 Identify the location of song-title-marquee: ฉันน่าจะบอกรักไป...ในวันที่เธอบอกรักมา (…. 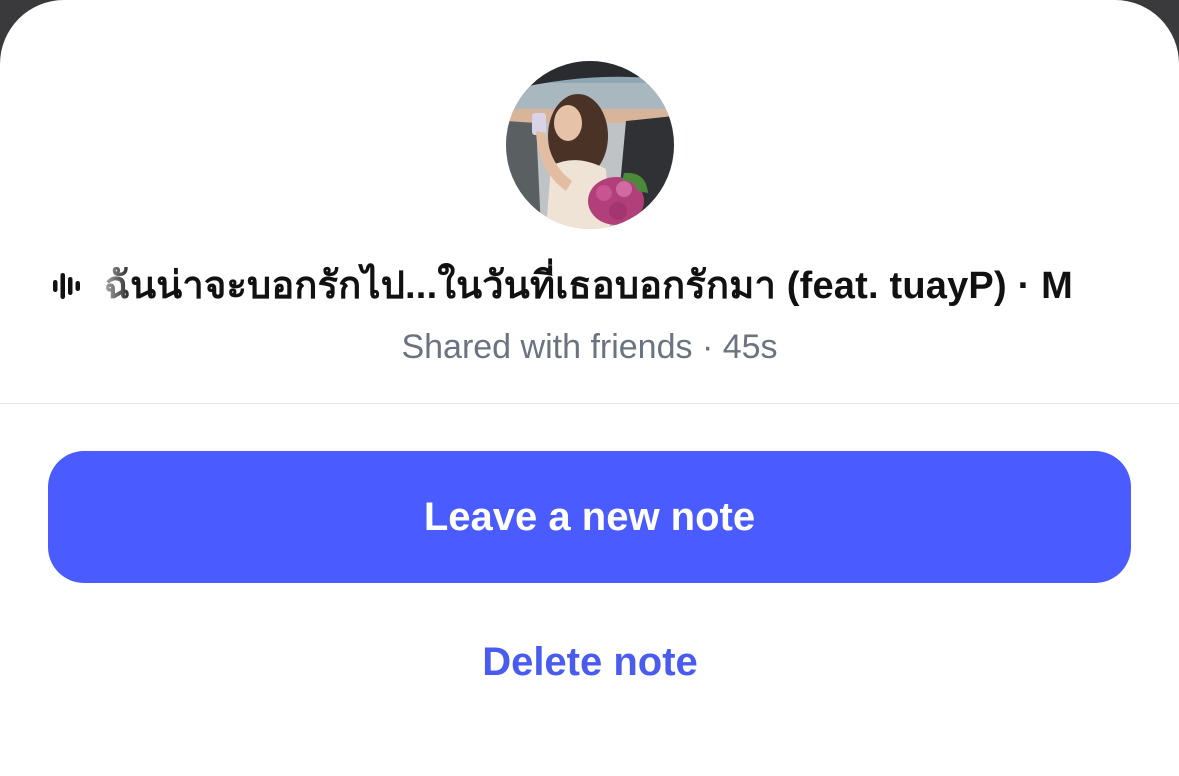
(615, 286).